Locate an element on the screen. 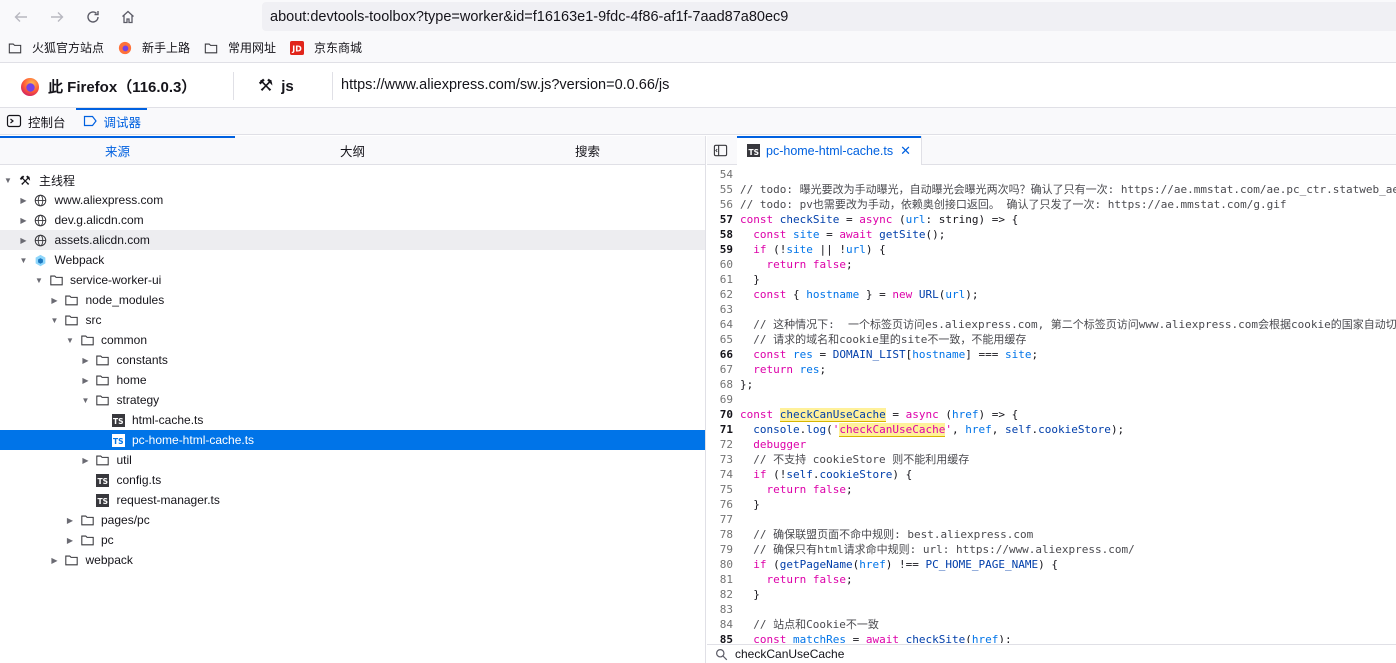 The width and height of the screenshot is (1396, 663). line-number: 55 is located at coordinates (720, 189).